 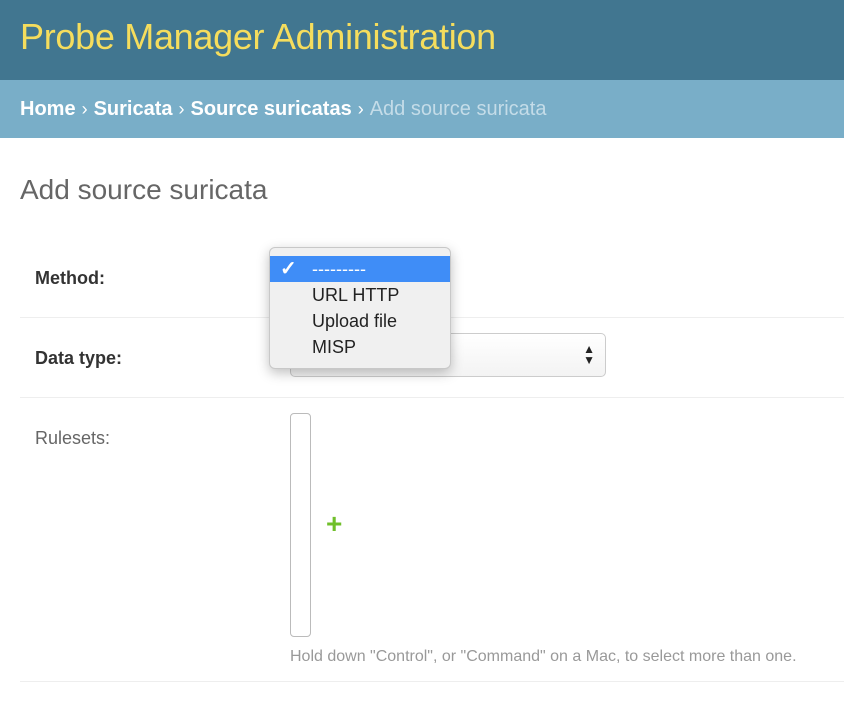 I want to click on data-type-label: Data type:, so click(x=79, y=358).